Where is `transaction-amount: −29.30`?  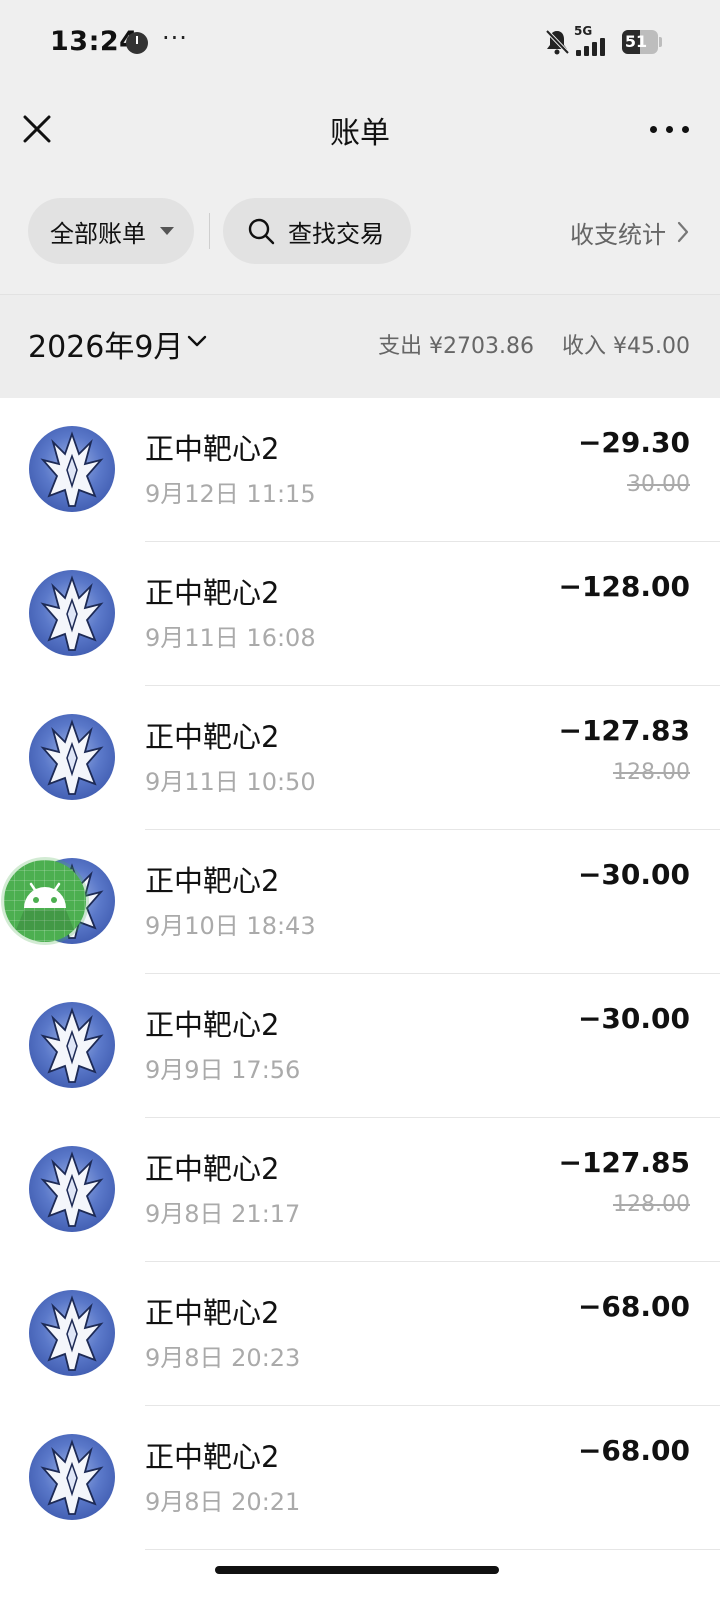 transaction-amount: −29.30 is located at coordinates (633, 442).